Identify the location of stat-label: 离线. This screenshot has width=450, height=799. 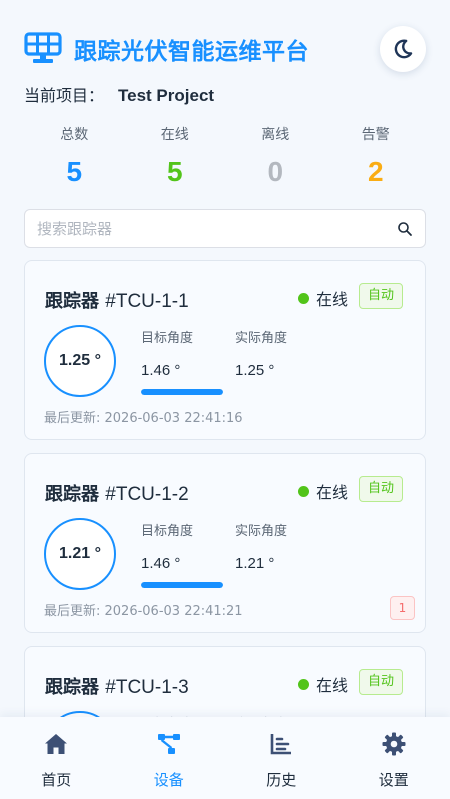
(275, 135).